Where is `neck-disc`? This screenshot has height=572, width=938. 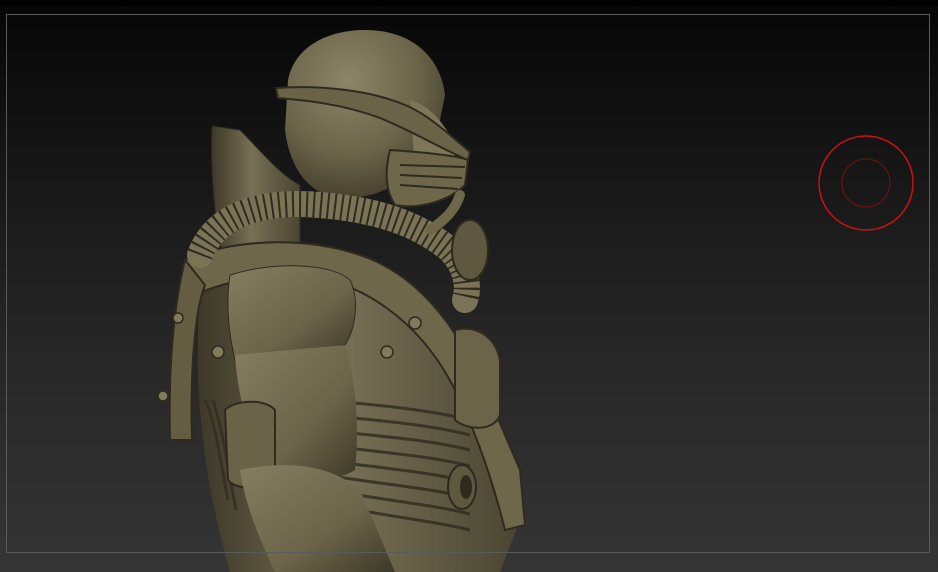
neck-disc is located at coordinates (470, 250).